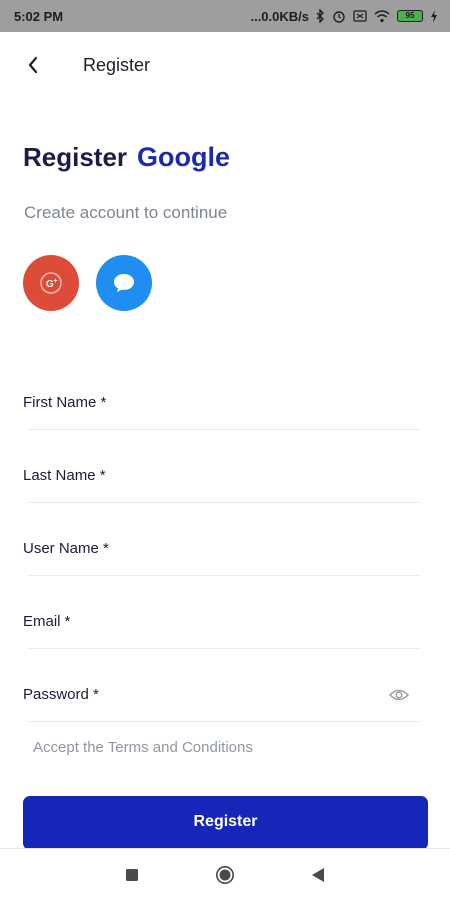 The image size is (450, 900). I want to click on app-bar-title: Register, so click(117, 65).